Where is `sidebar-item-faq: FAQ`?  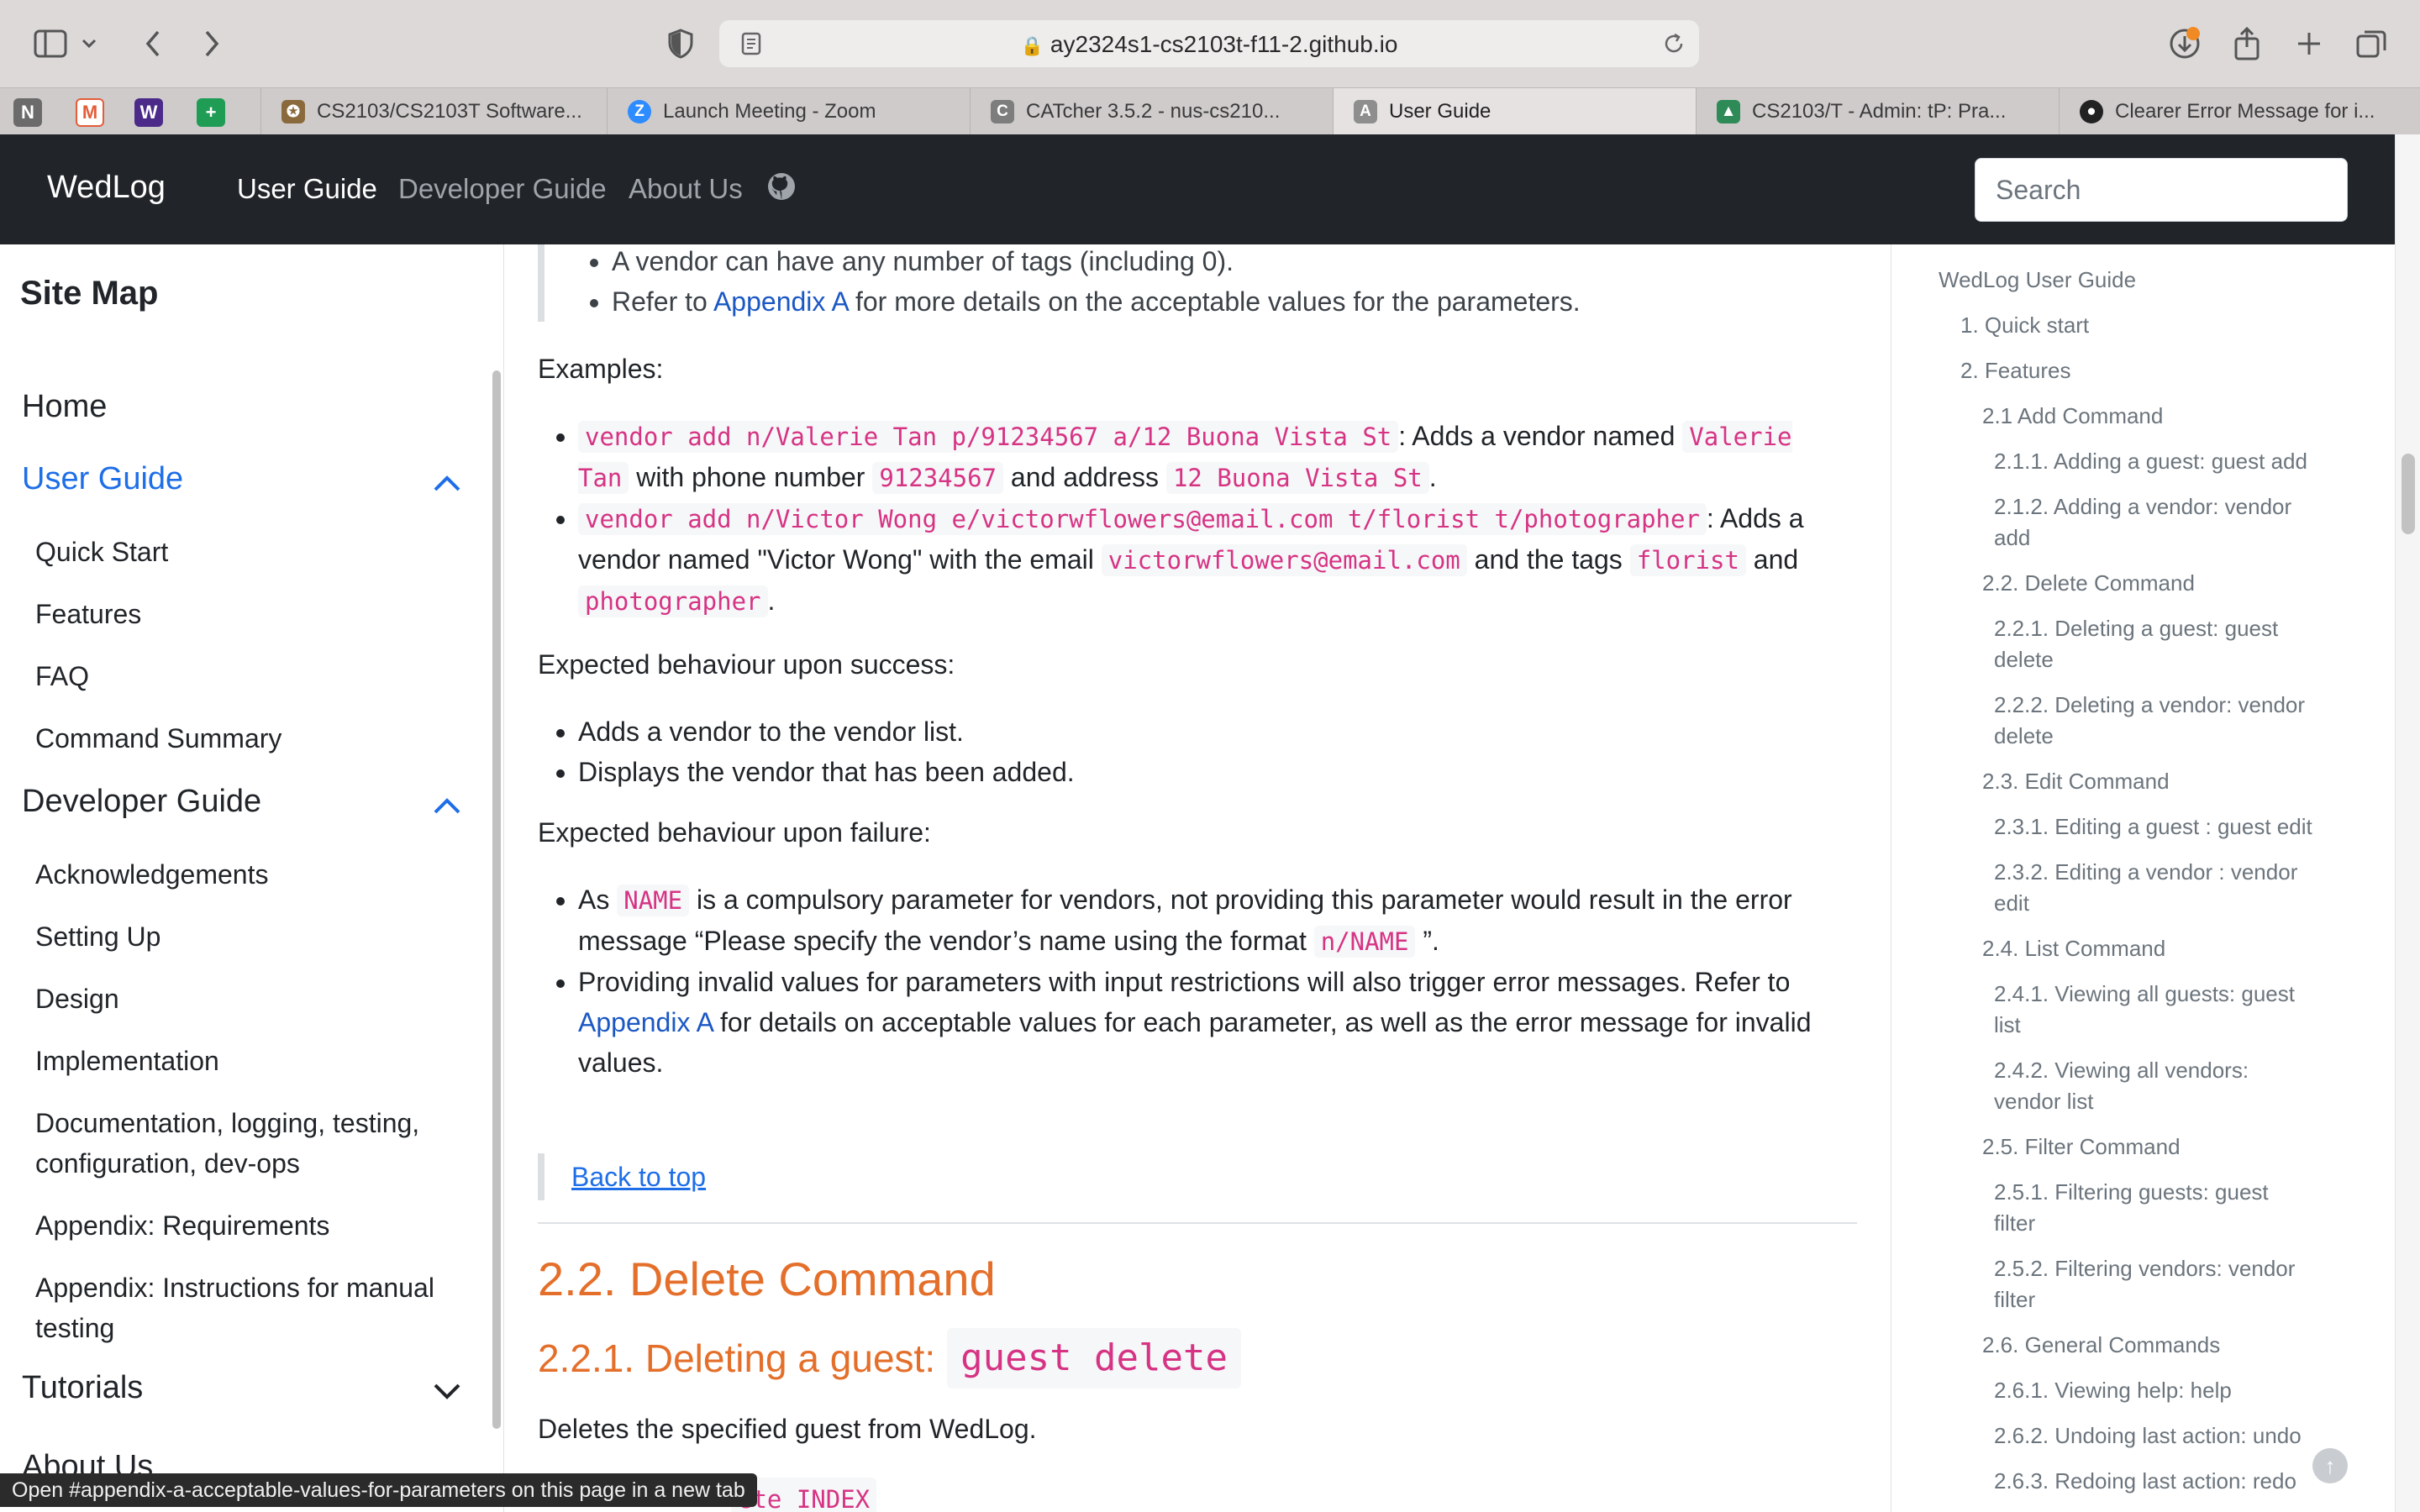
sidebar-item-faq: FAQ is located at coordinates (254, 676).